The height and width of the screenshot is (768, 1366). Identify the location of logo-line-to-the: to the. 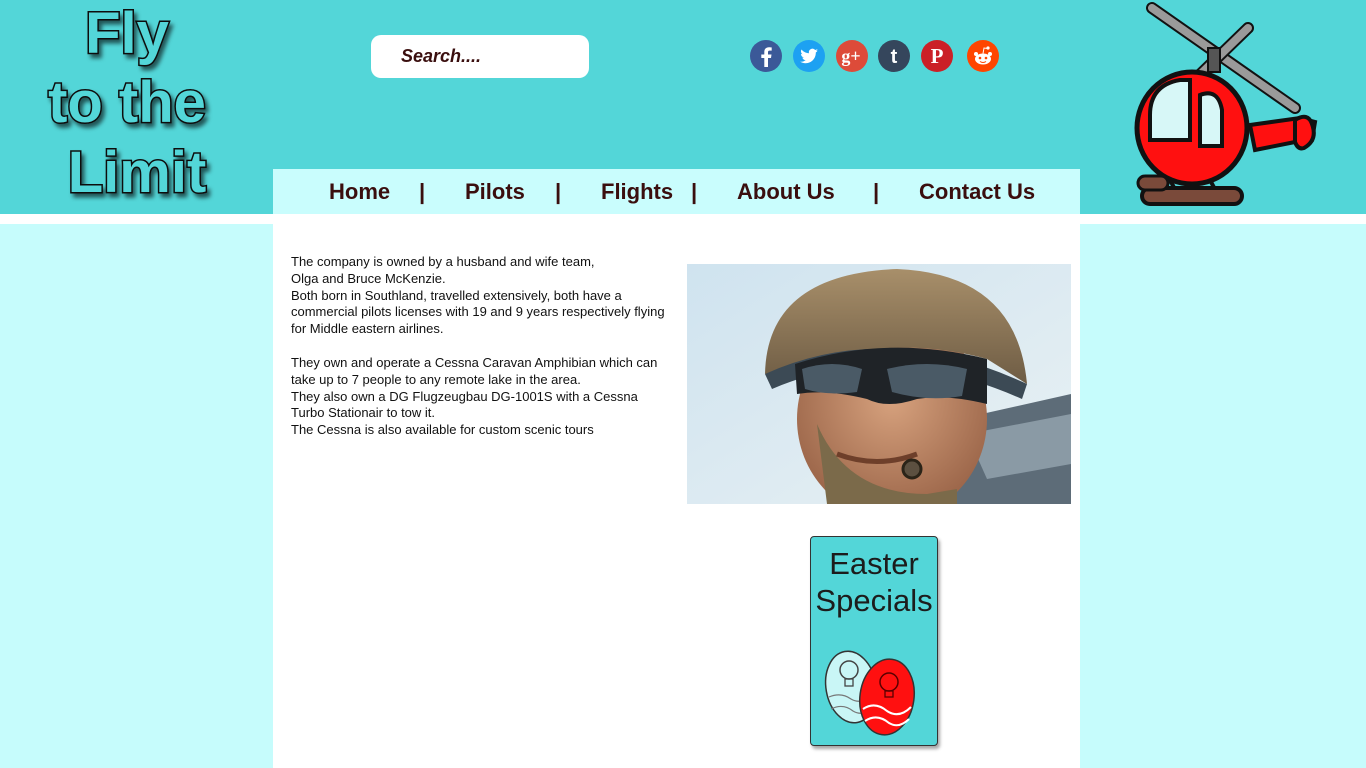
(127, 102).